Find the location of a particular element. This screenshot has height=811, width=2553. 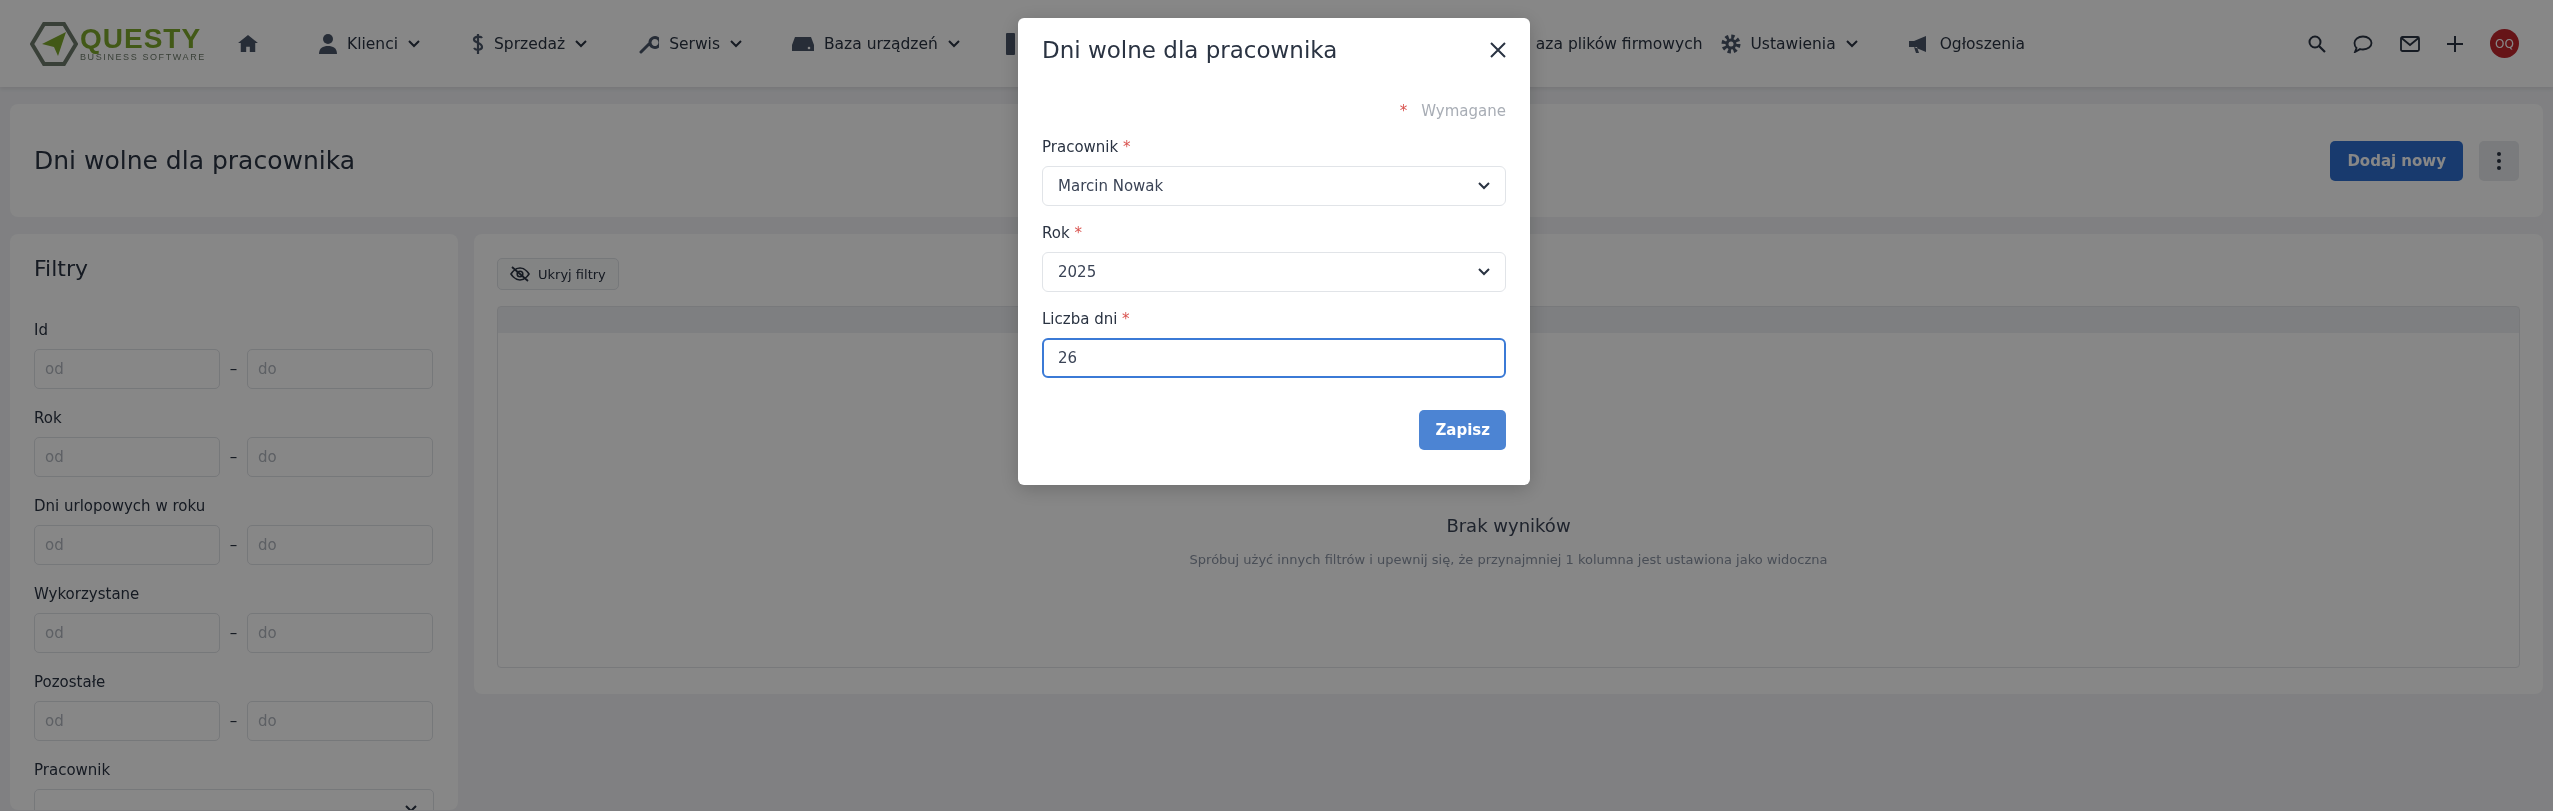

chat-button is located at coordinates (2363, 43).